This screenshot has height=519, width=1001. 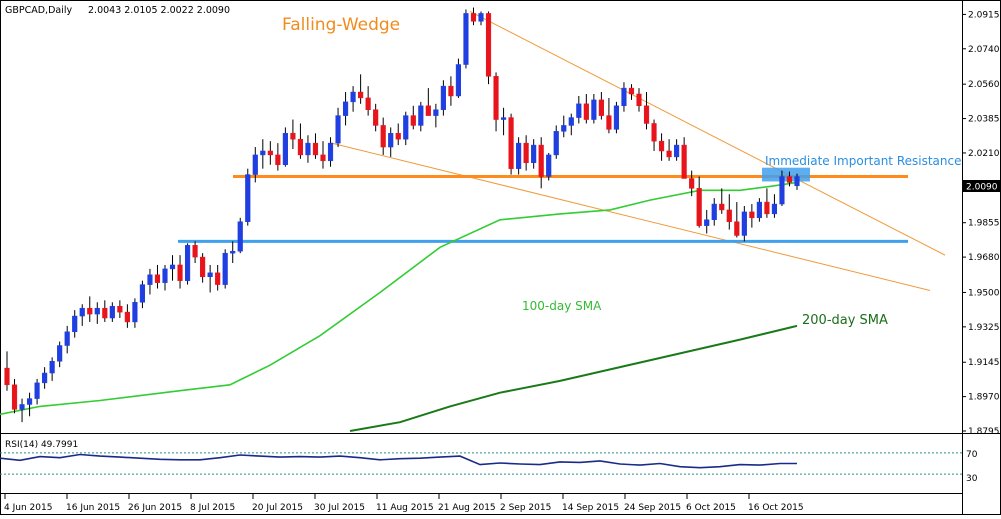 I want to click on time-tick-label: 16 Oct 2015, so click(x=776, y=508).